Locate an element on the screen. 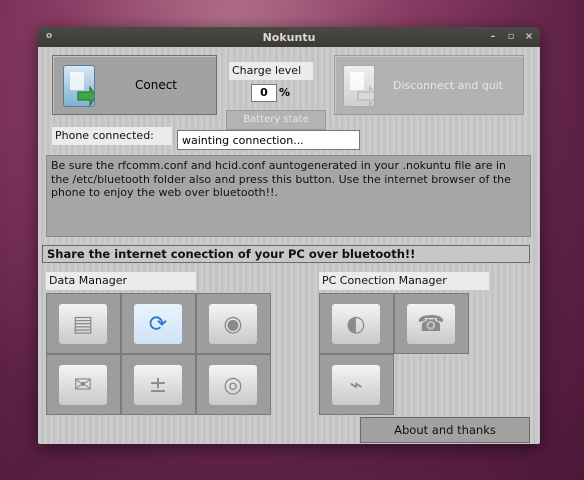  pc-tile-internet: ◐ is located at coordinates (356, 323).